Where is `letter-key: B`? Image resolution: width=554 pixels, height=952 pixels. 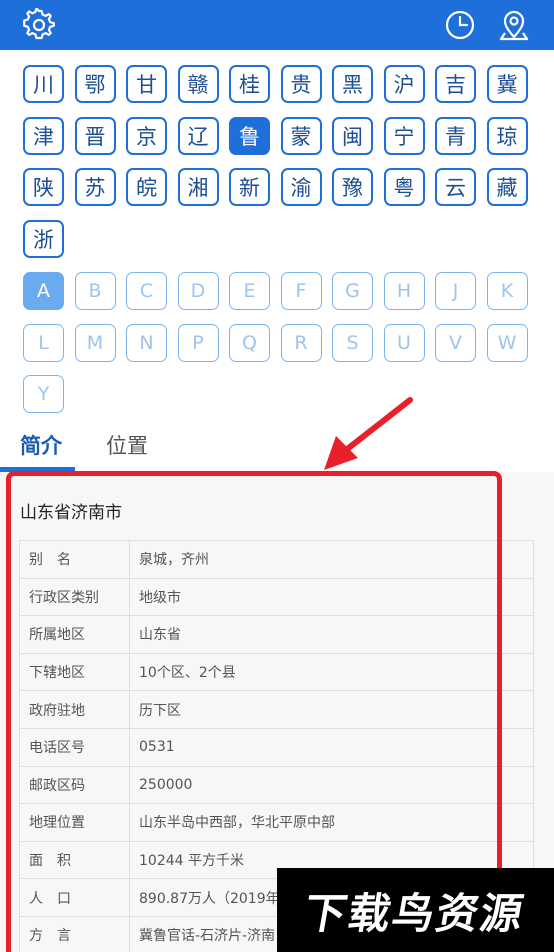
letter-key: B is located at coordinates (95, 291).